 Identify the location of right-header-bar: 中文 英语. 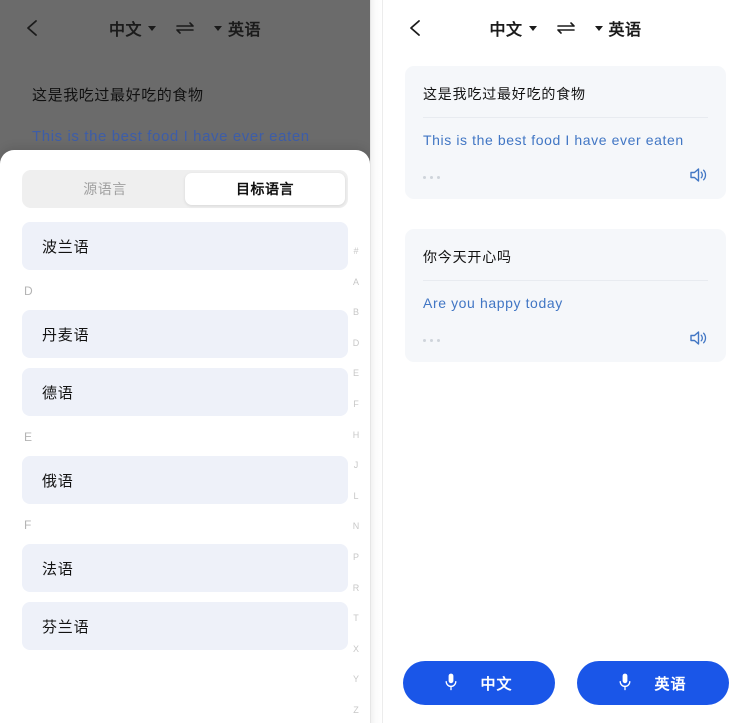
(565, 29).